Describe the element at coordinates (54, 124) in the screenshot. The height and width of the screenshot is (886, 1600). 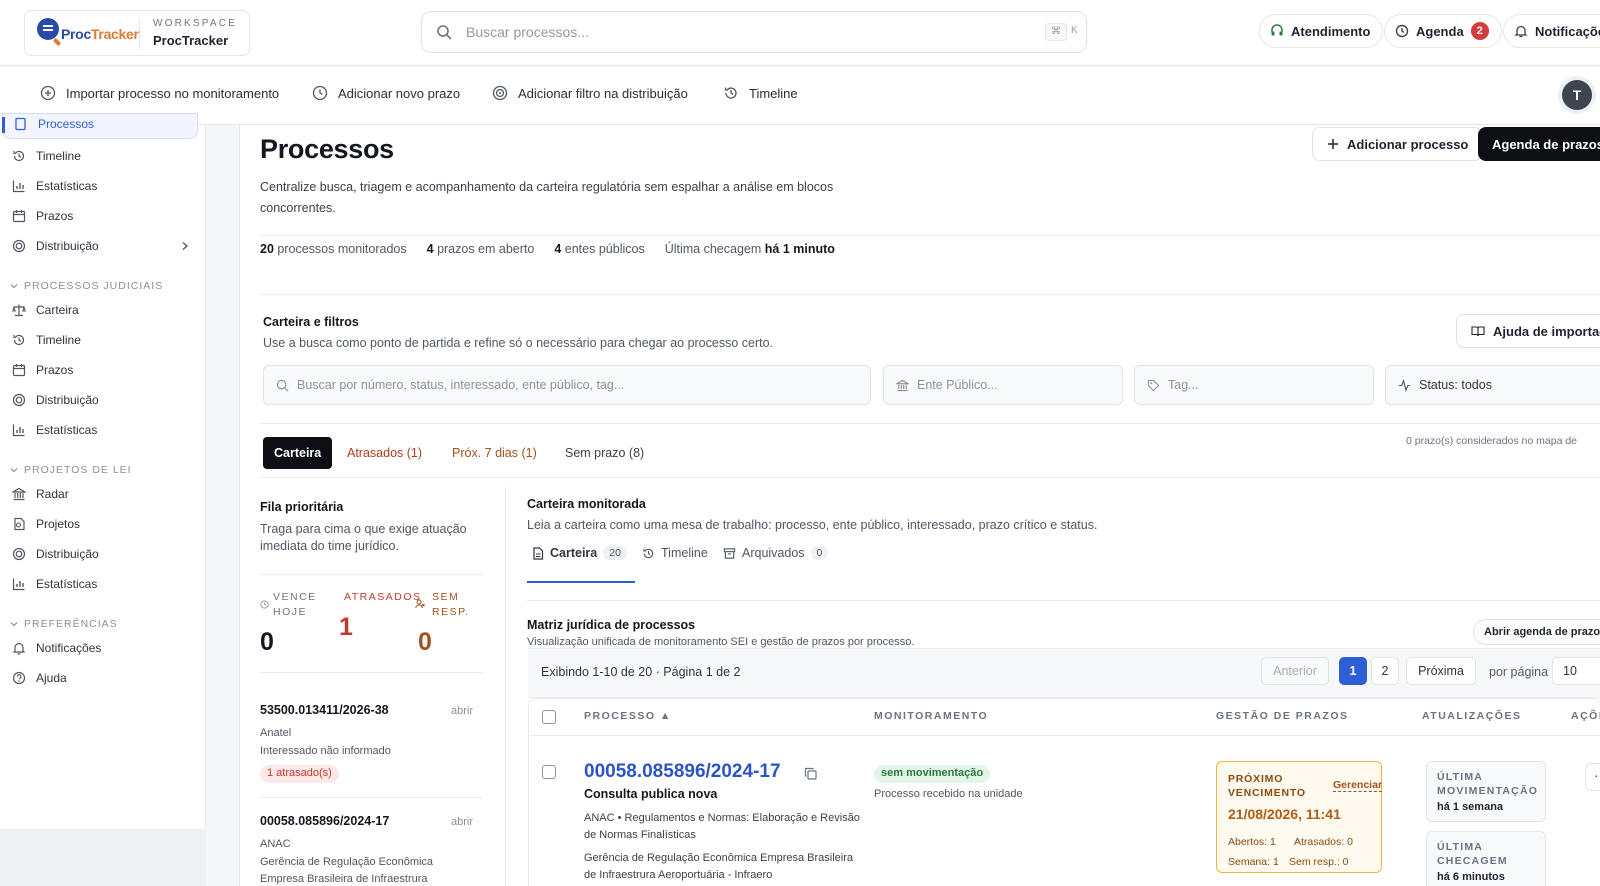
I see `sidebar-item-processos: Processos` at that location.